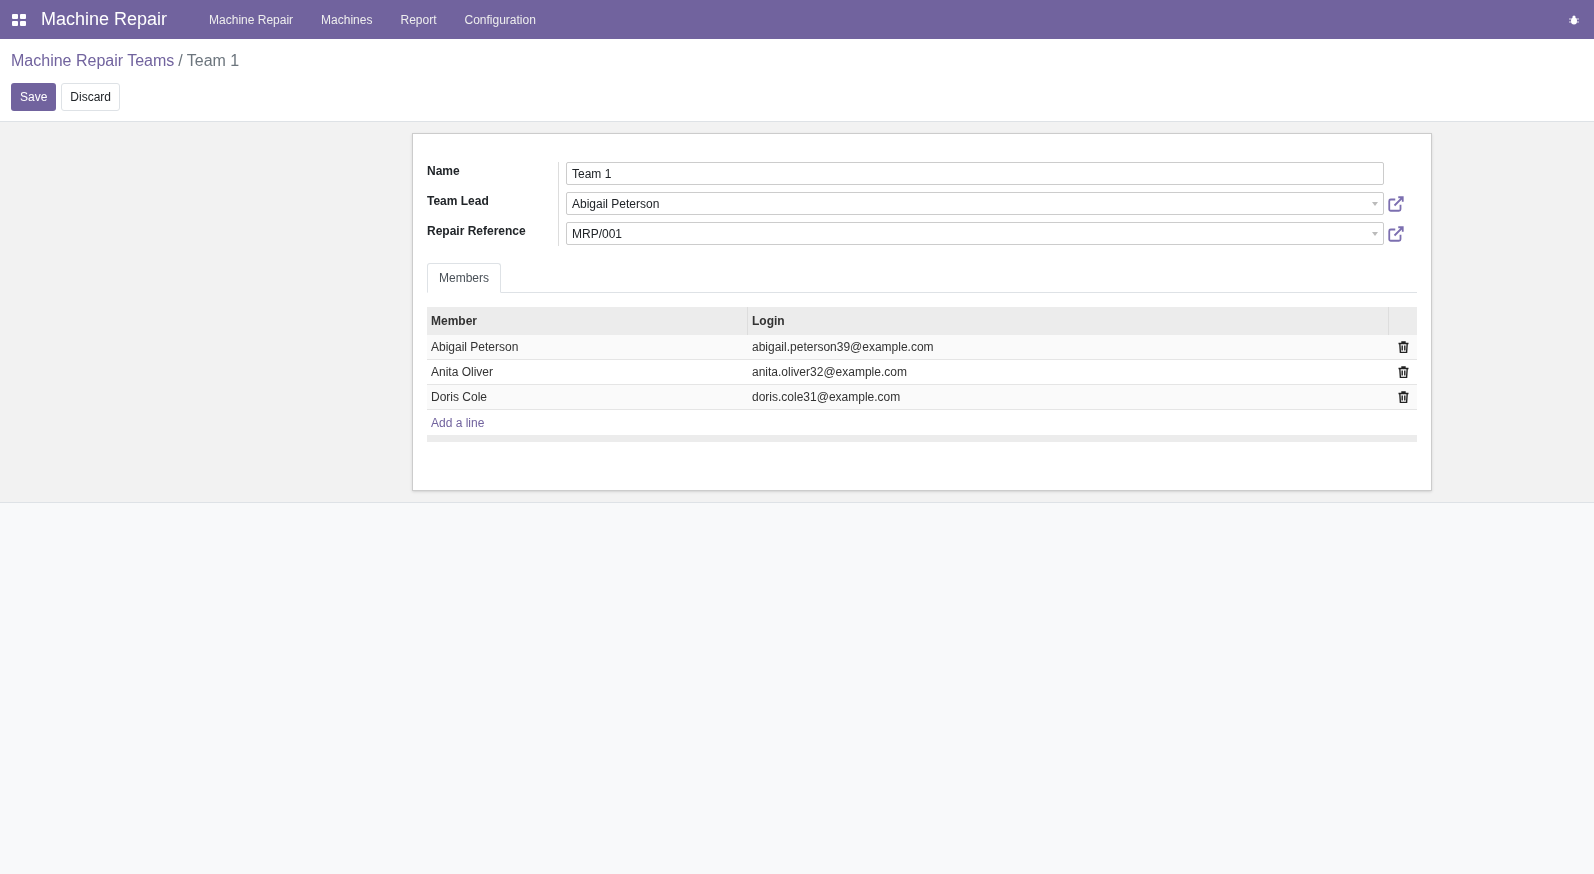  Describe the element at coordinates (347, 19) in the screenshot. I see `nav-menu-item: Machines` at that location.